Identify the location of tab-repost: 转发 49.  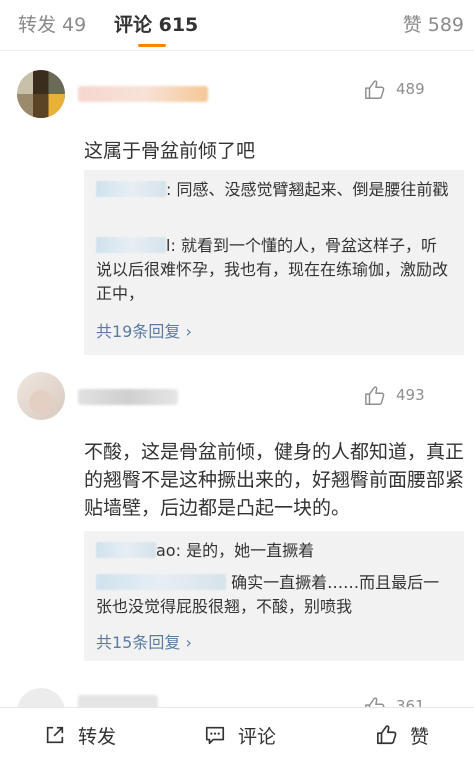
(52, 23).